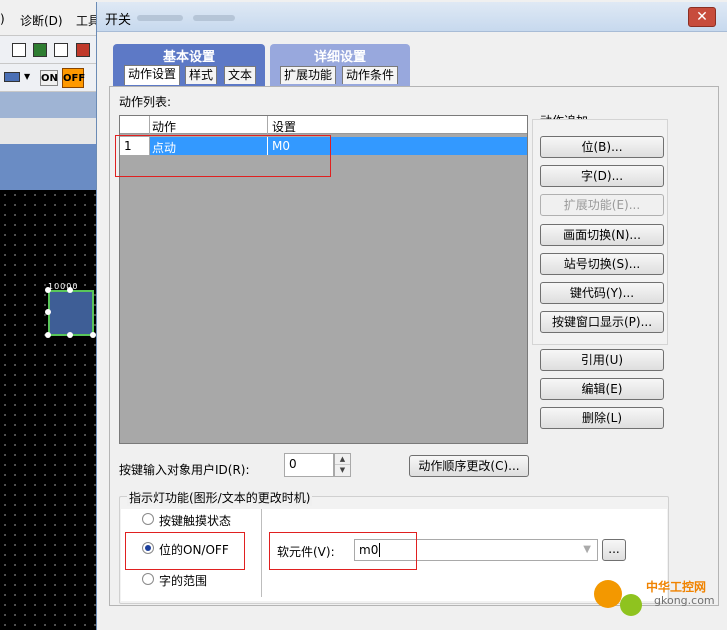  I want to click on tab-group-title: 基本设置, so click(188, 57).